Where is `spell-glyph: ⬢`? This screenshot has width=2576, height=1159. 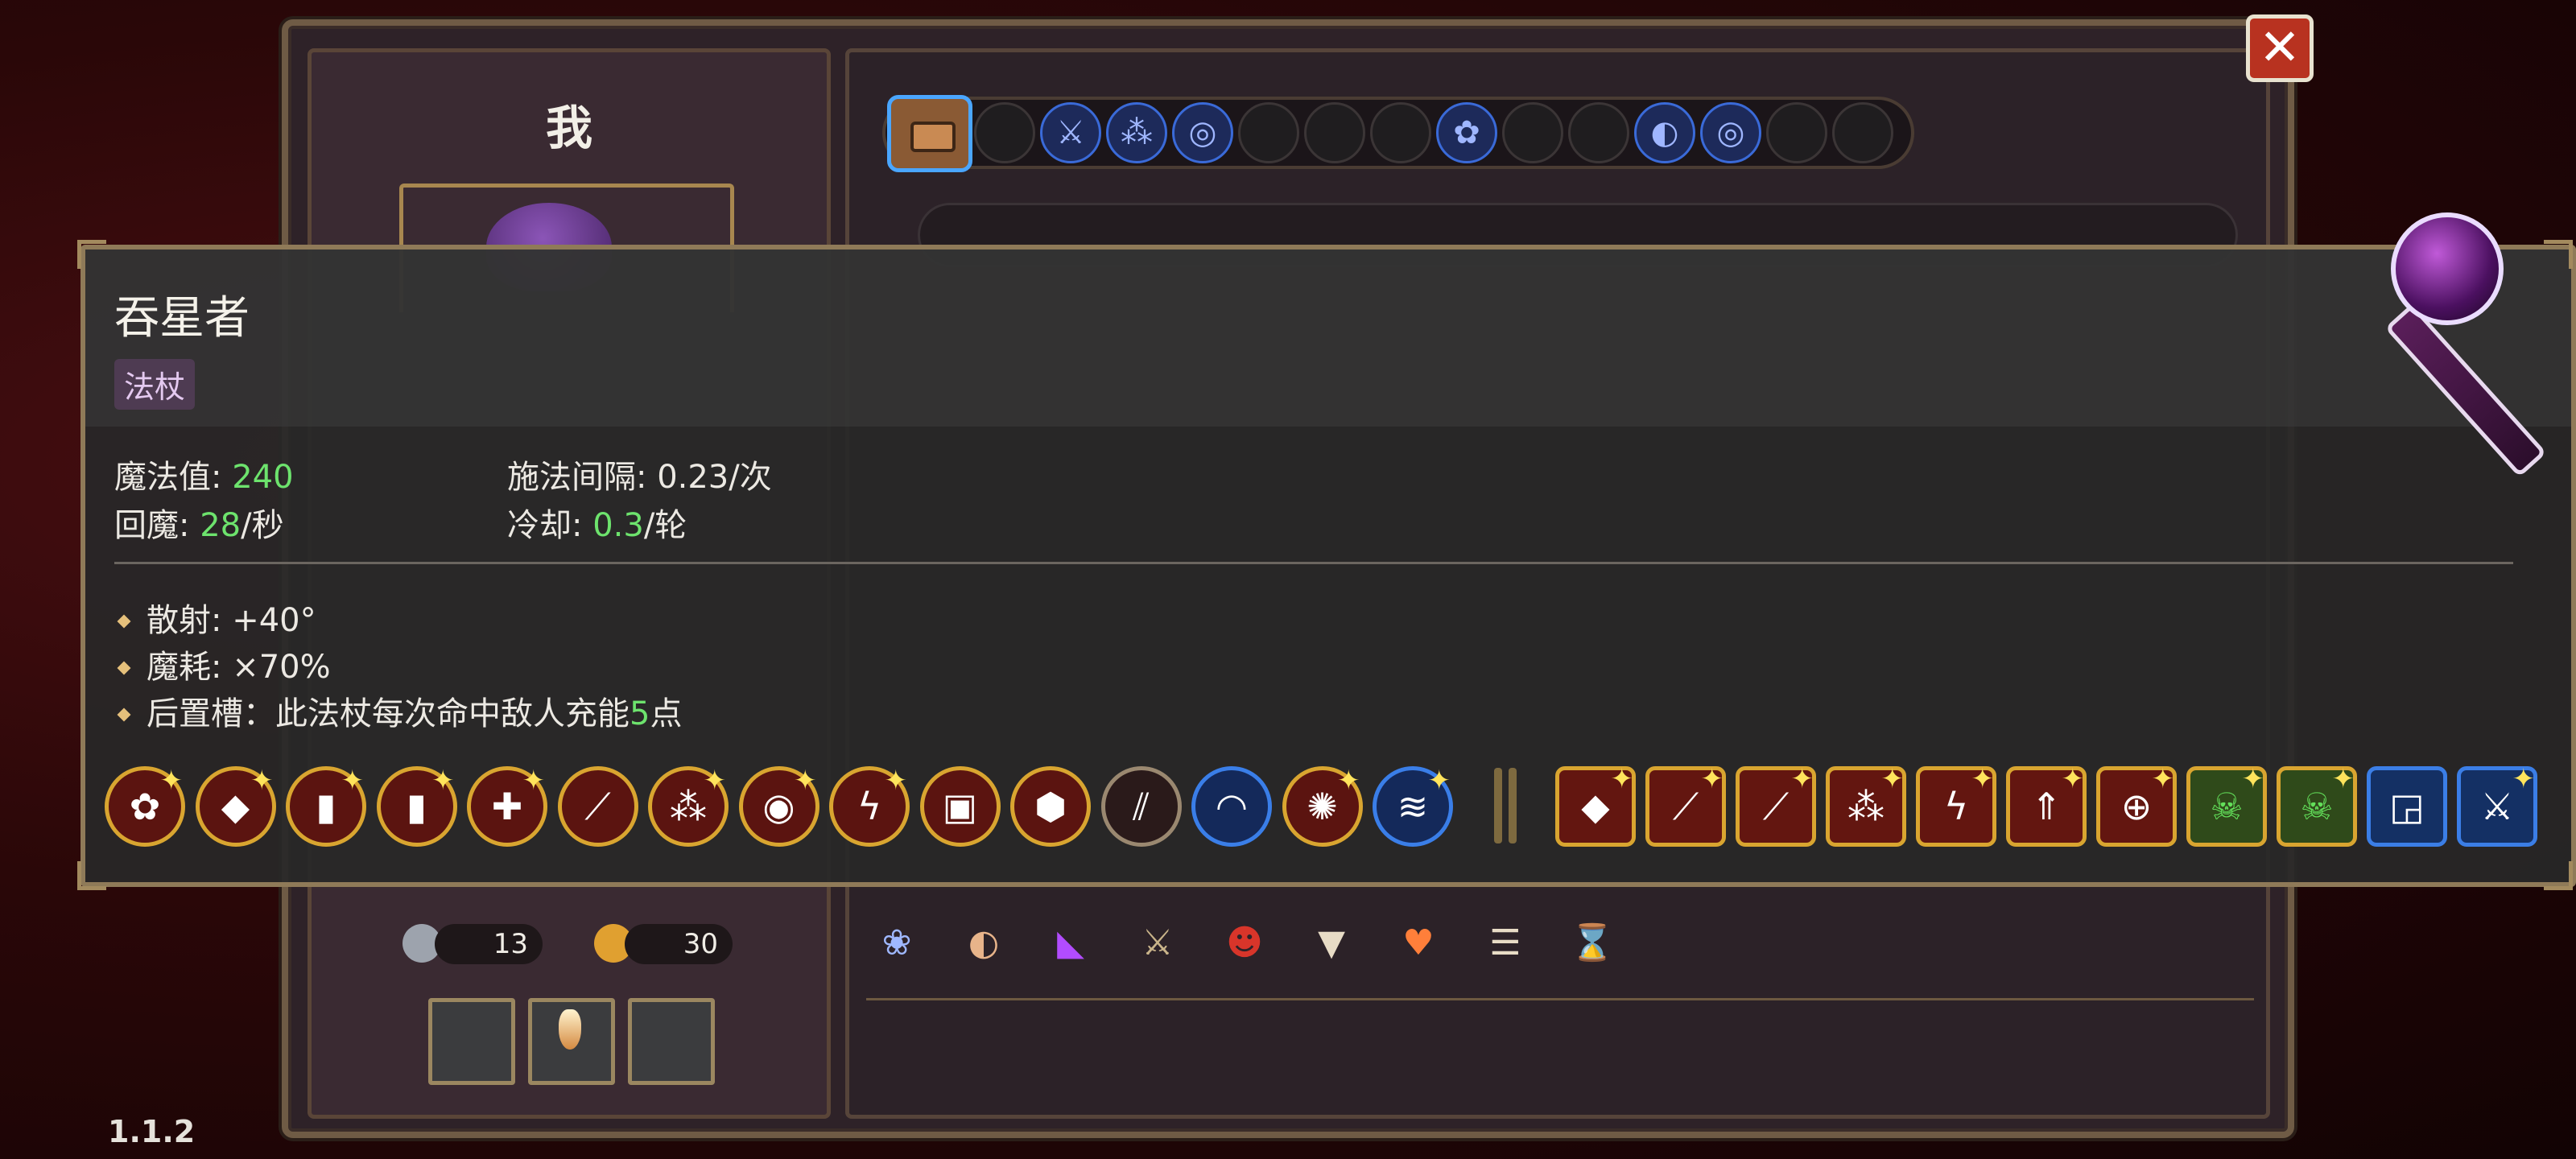 spell-glyph: ⬢ is located at coordinates (1050, 806).